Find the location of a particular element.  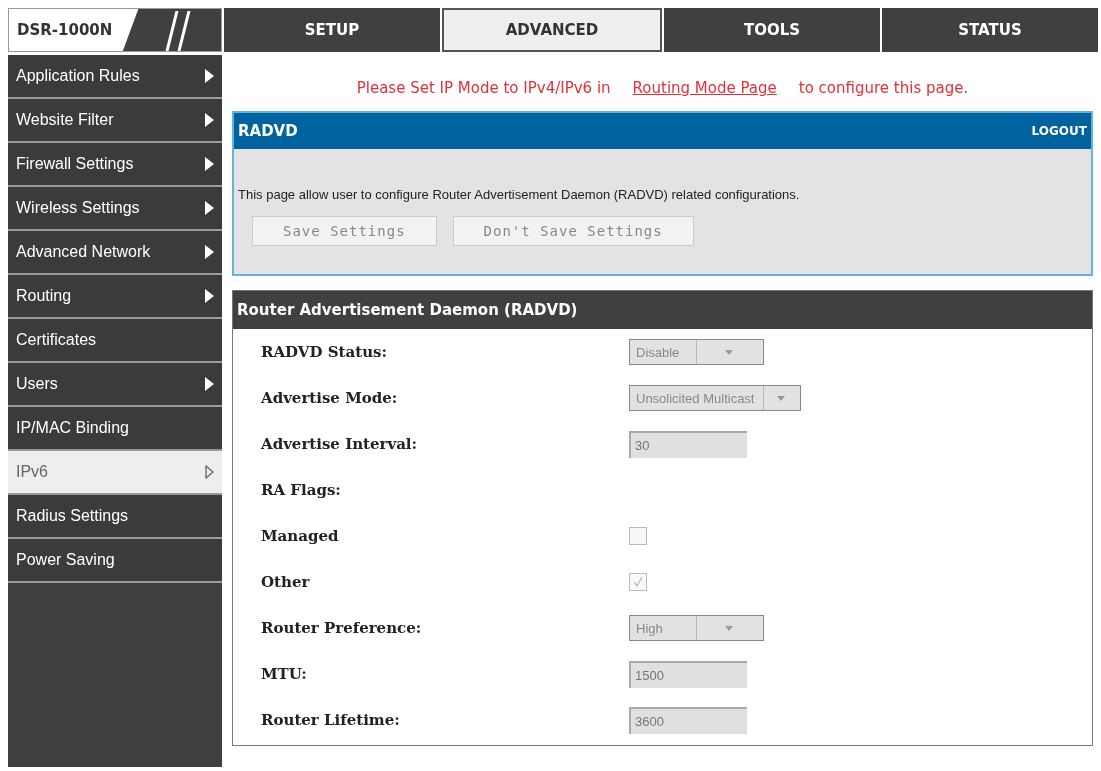

field-label: Router Preference: is located at coordinates (342, 628).